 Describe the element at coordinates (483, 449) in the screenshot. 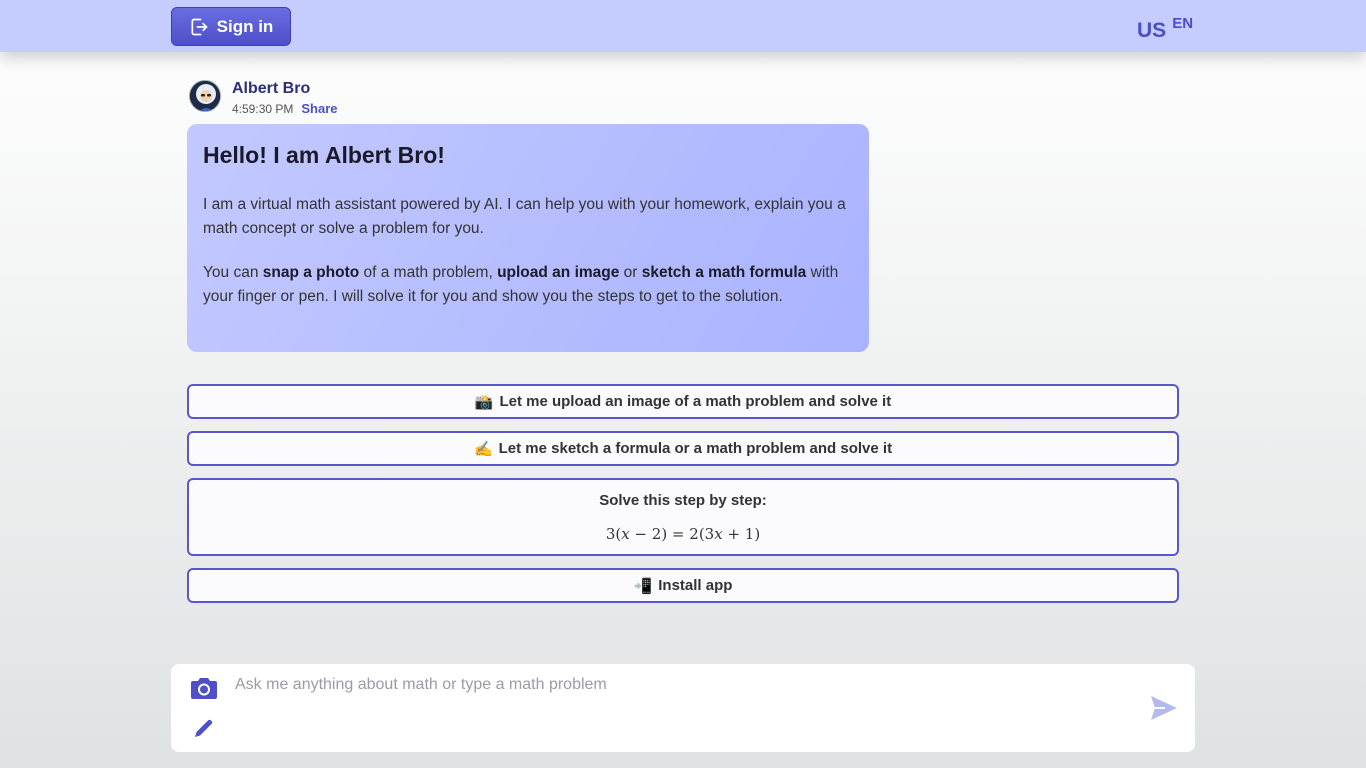

I see `writing-hand-icon: ✍️` at that location.